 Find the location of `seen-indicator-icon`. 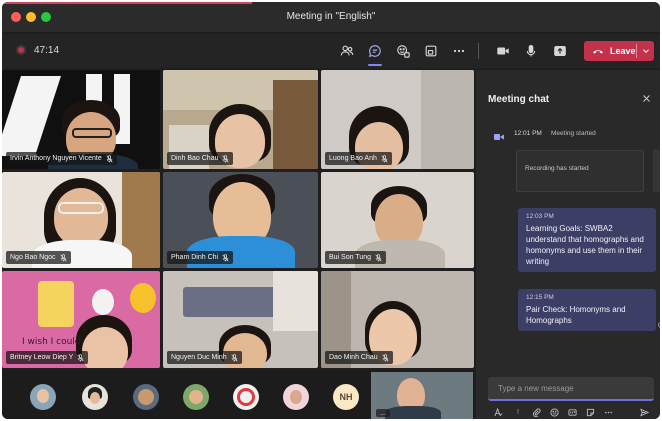

seen-indicator-icon is located at coordinates (659, 325).